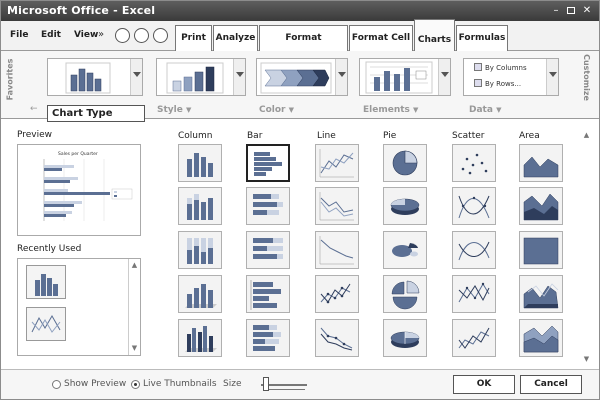 The width and height of the screenshot is (600, 400). Describe the element at coordinates (588, 249) in the screenshot. I see `gallery-scrollbar: ▲ ▼` at that location.